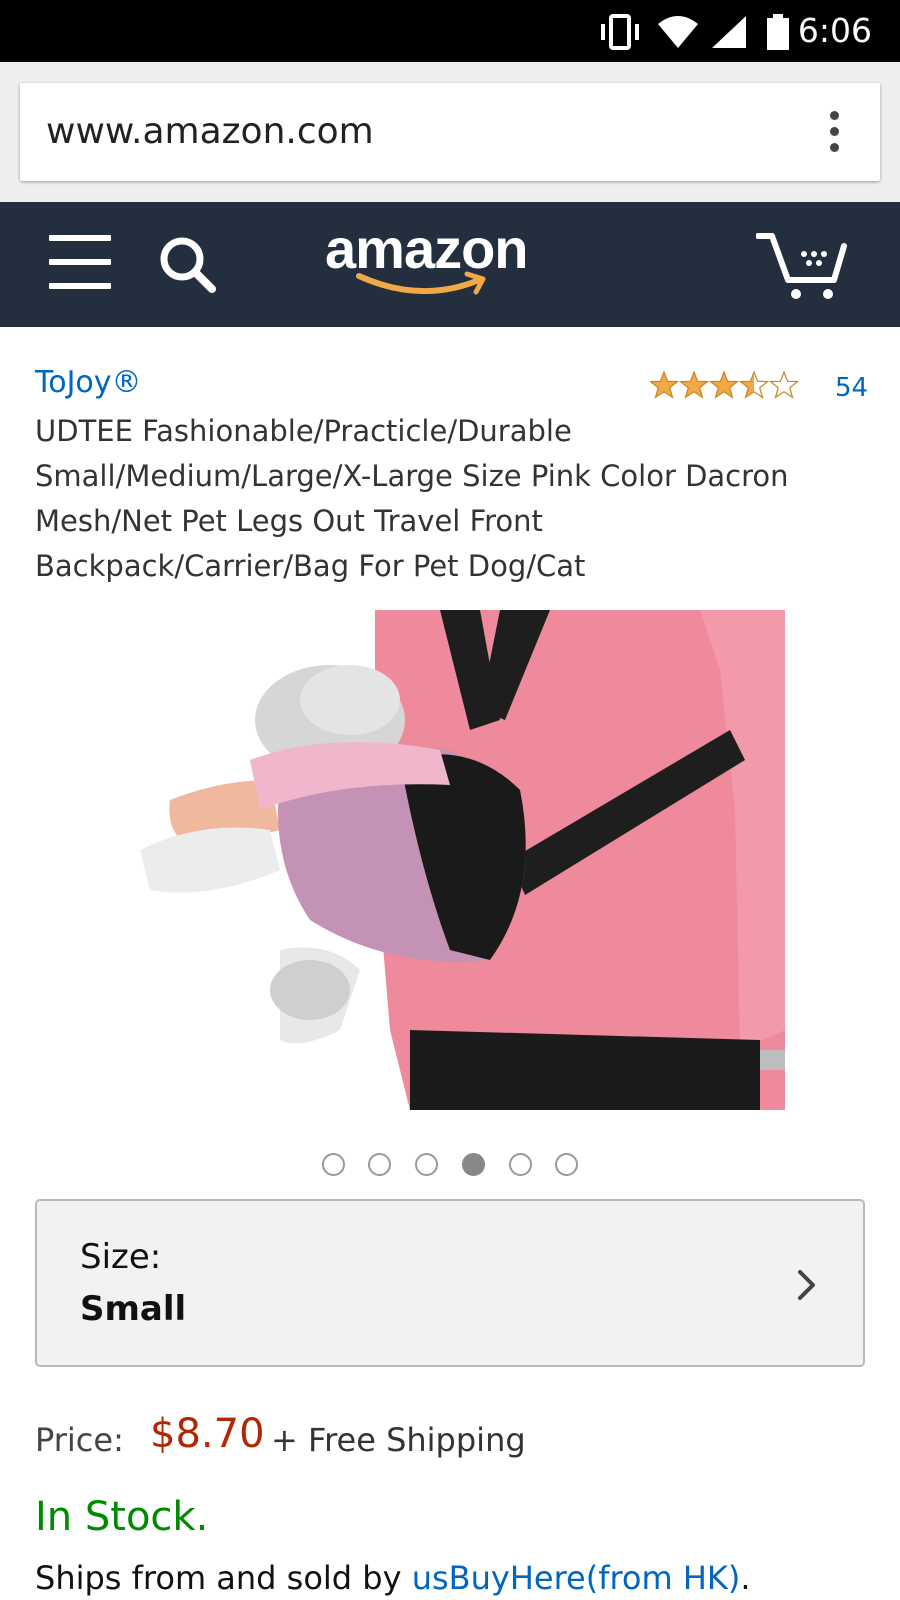  Describe the element at coordinates (834, 133) in the screenshot. I see `overflow-menu-icon` at that location.